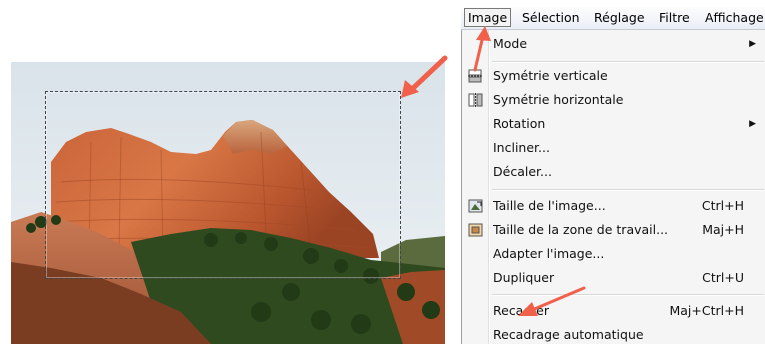  I want to click on menu-item-crop: Recadrer Maj+Ctrl+H, so click(613, 311).